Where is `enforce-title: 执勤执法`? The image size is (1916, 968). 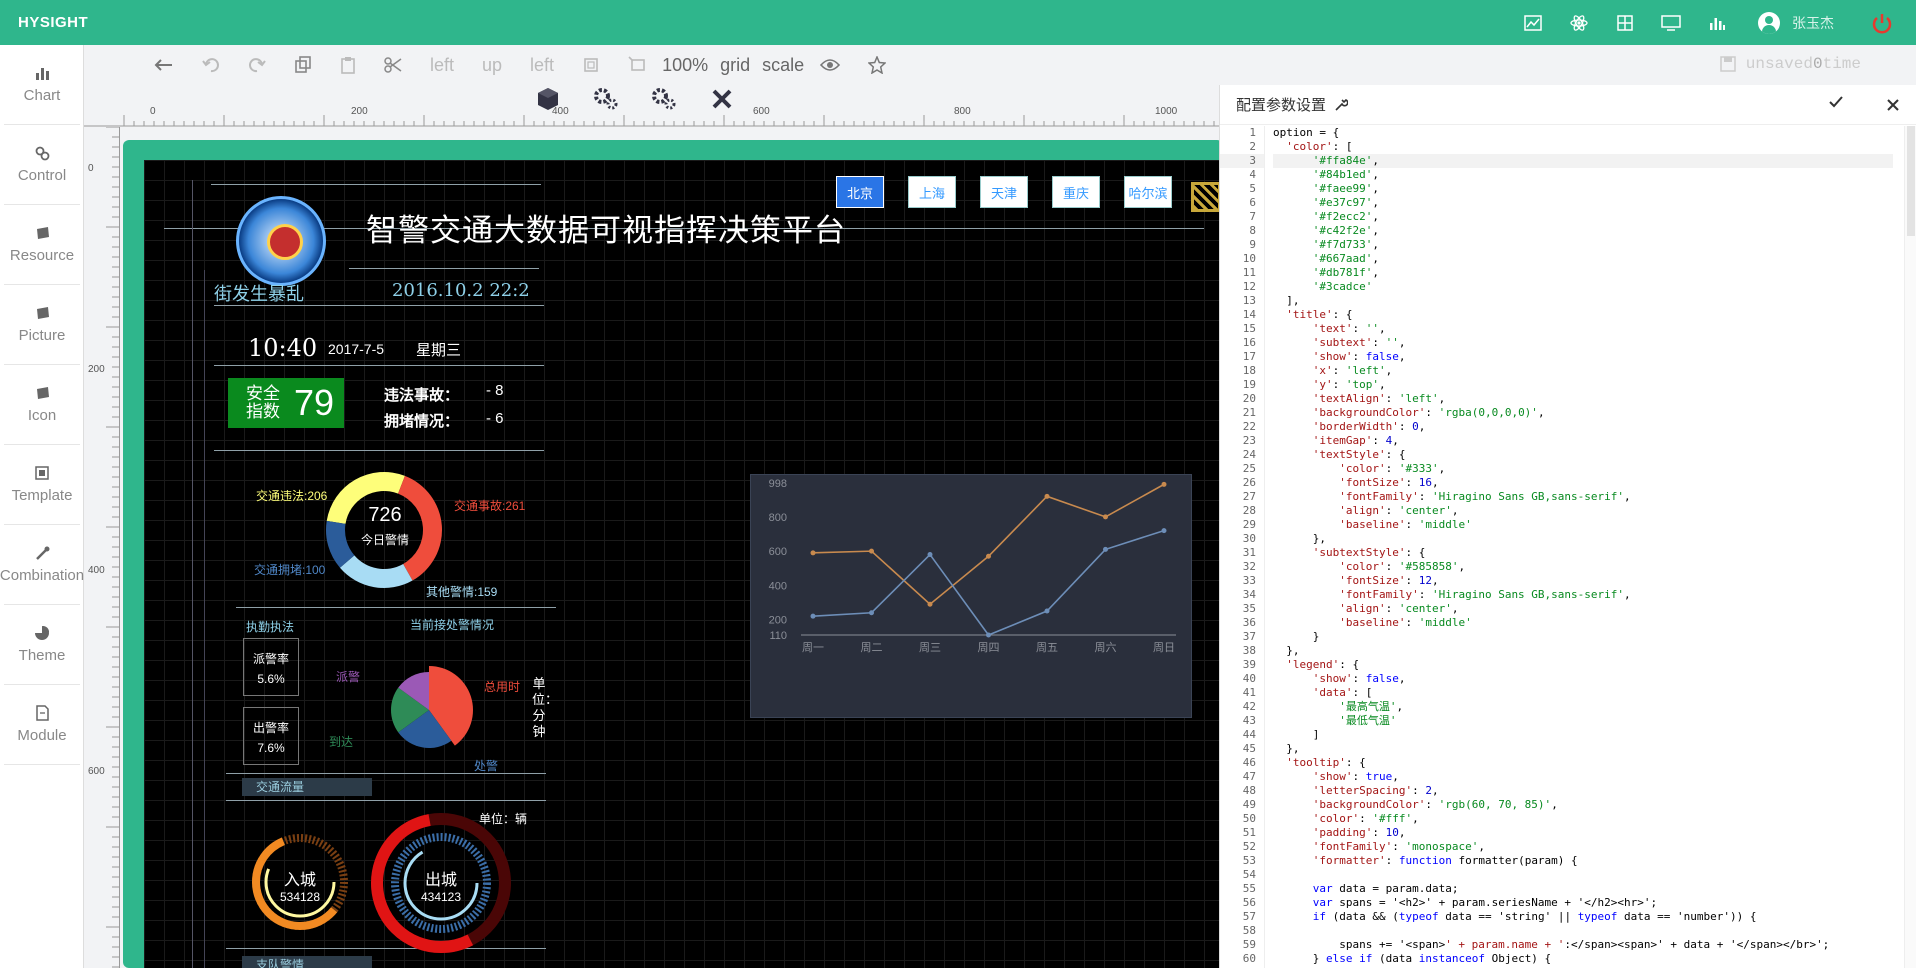
enforce-title: 执勤执法 is located at coordinates (270, 627).